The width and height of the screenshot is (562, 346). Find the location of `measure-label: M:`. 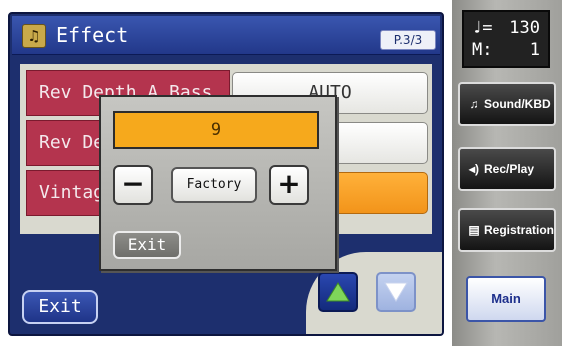

measure-label: M: is located at coordinates (482, 50).